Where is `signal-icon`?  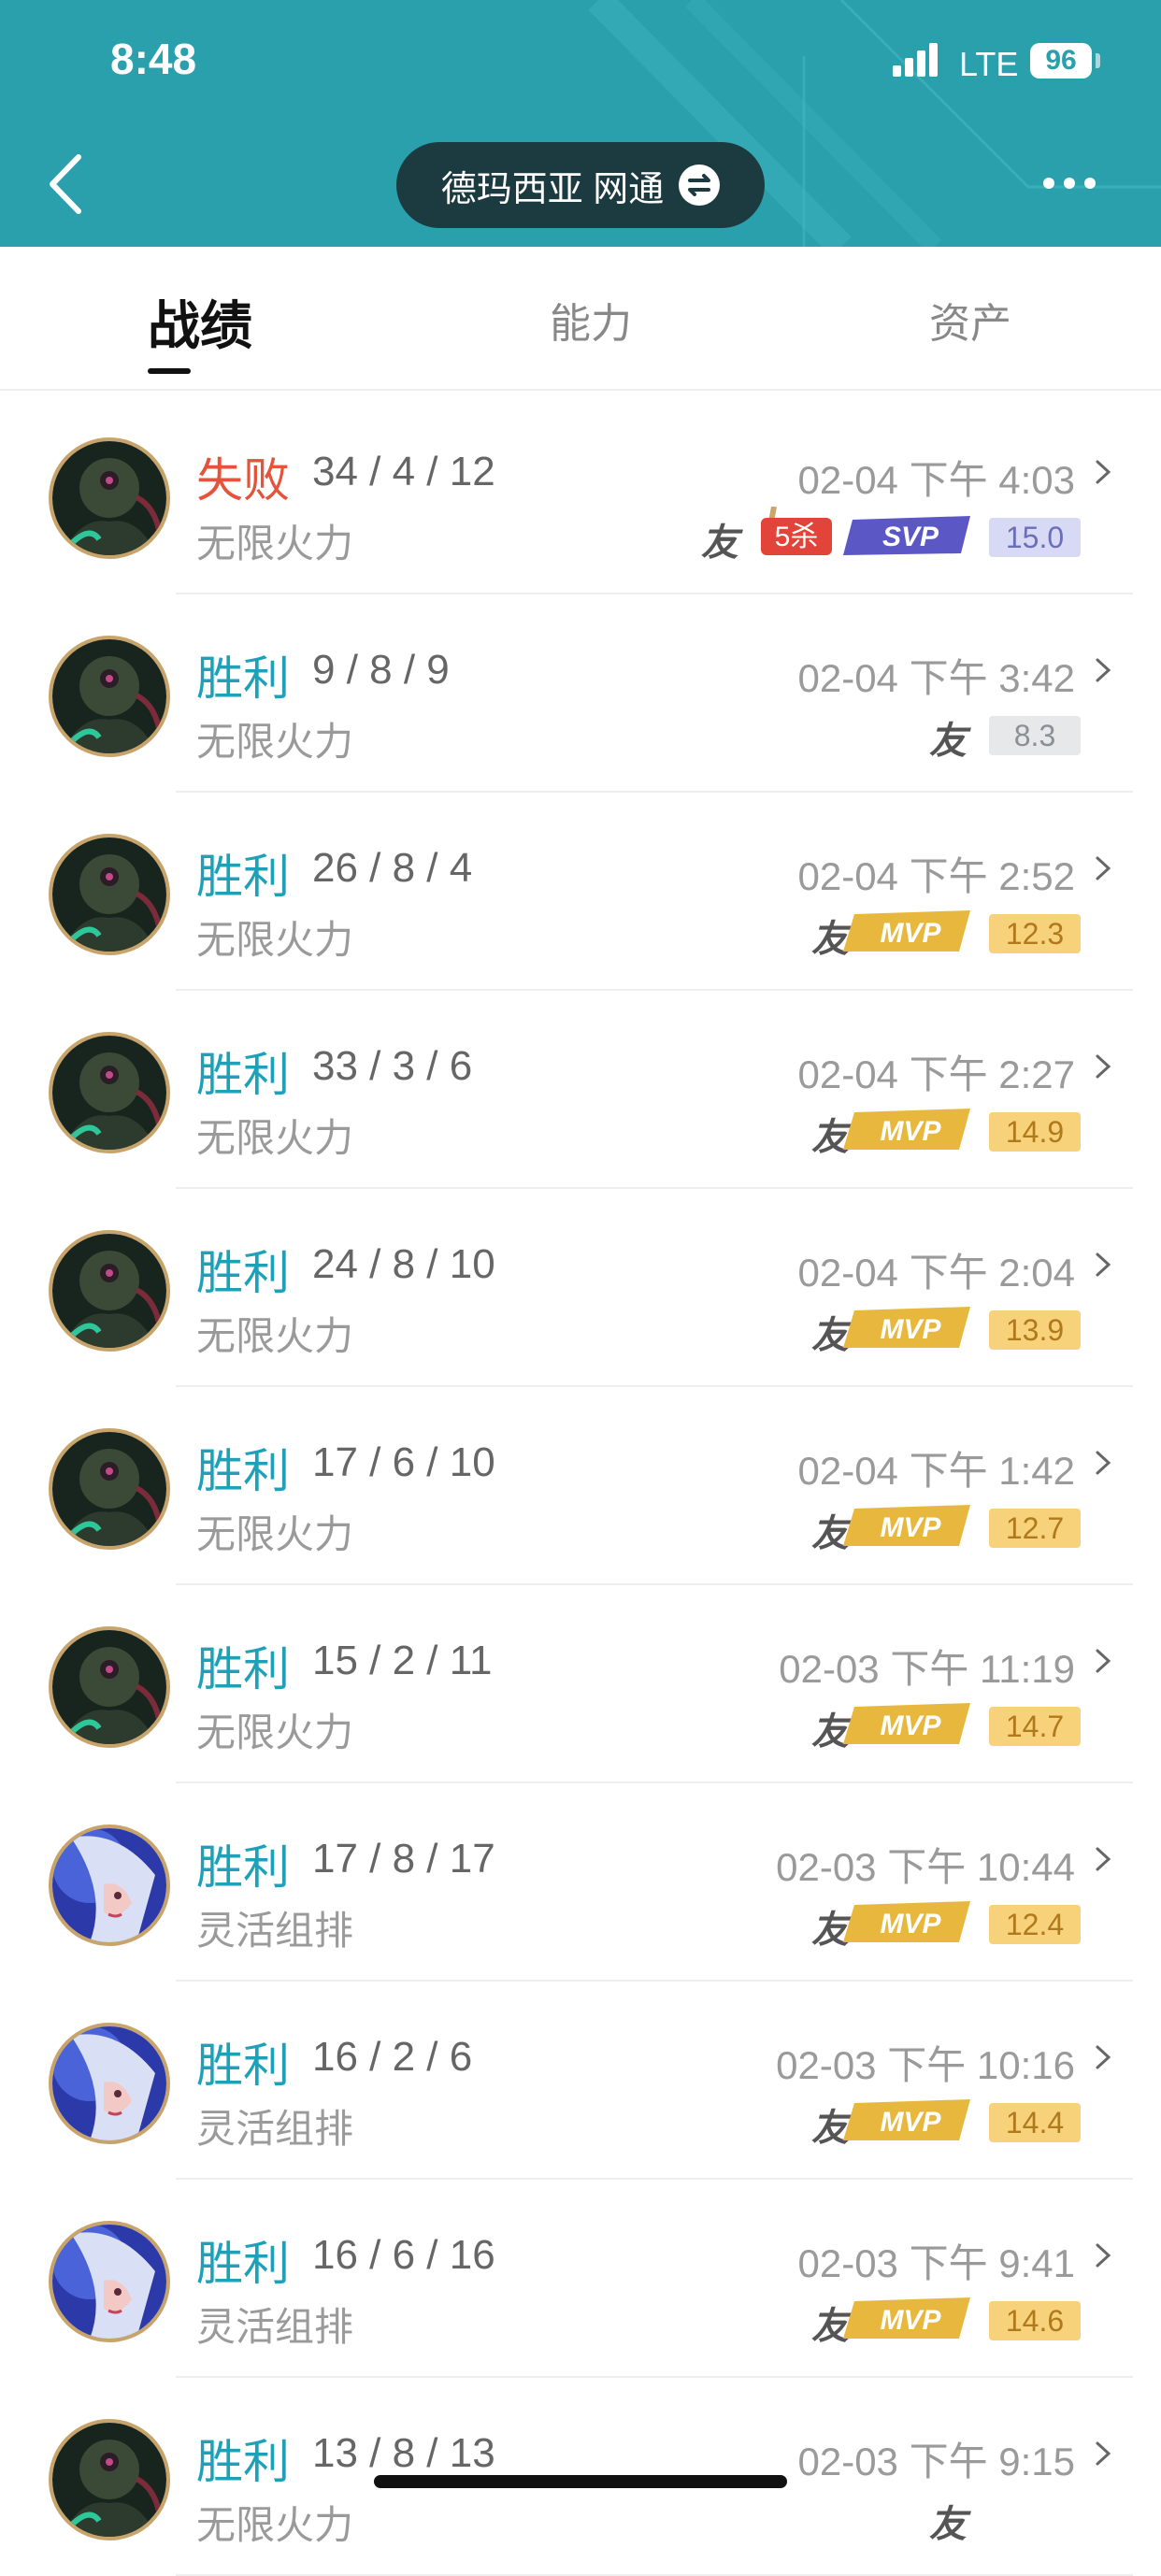
signal-icon is located at coordinates (915, 60).